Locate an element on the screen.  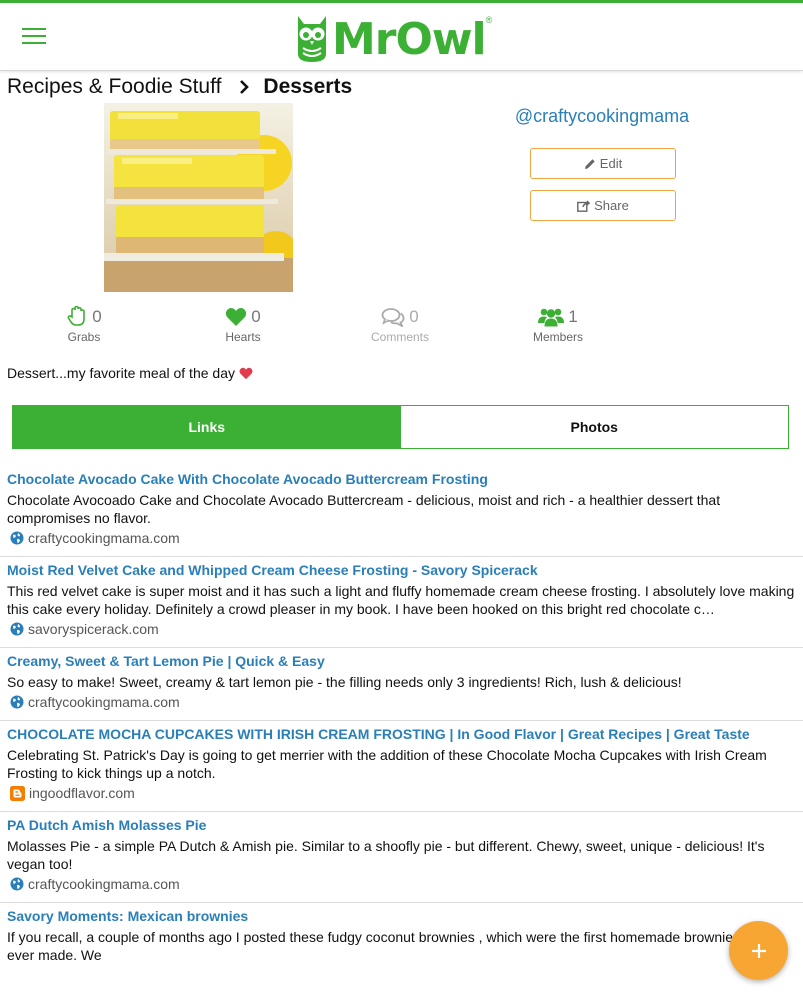
grabs-count: 0 is located at coordinates (97, 316).